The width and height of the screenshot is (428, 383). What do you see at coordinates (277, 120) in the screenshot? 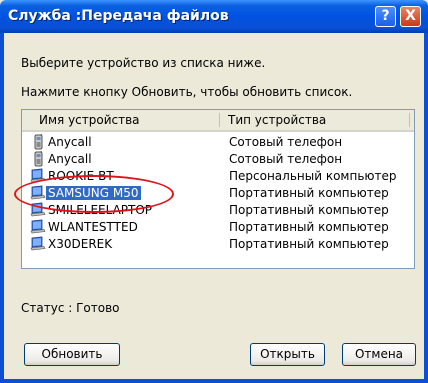
I see `column-device-type: Тип устройства` at bounding box center [277, 120].